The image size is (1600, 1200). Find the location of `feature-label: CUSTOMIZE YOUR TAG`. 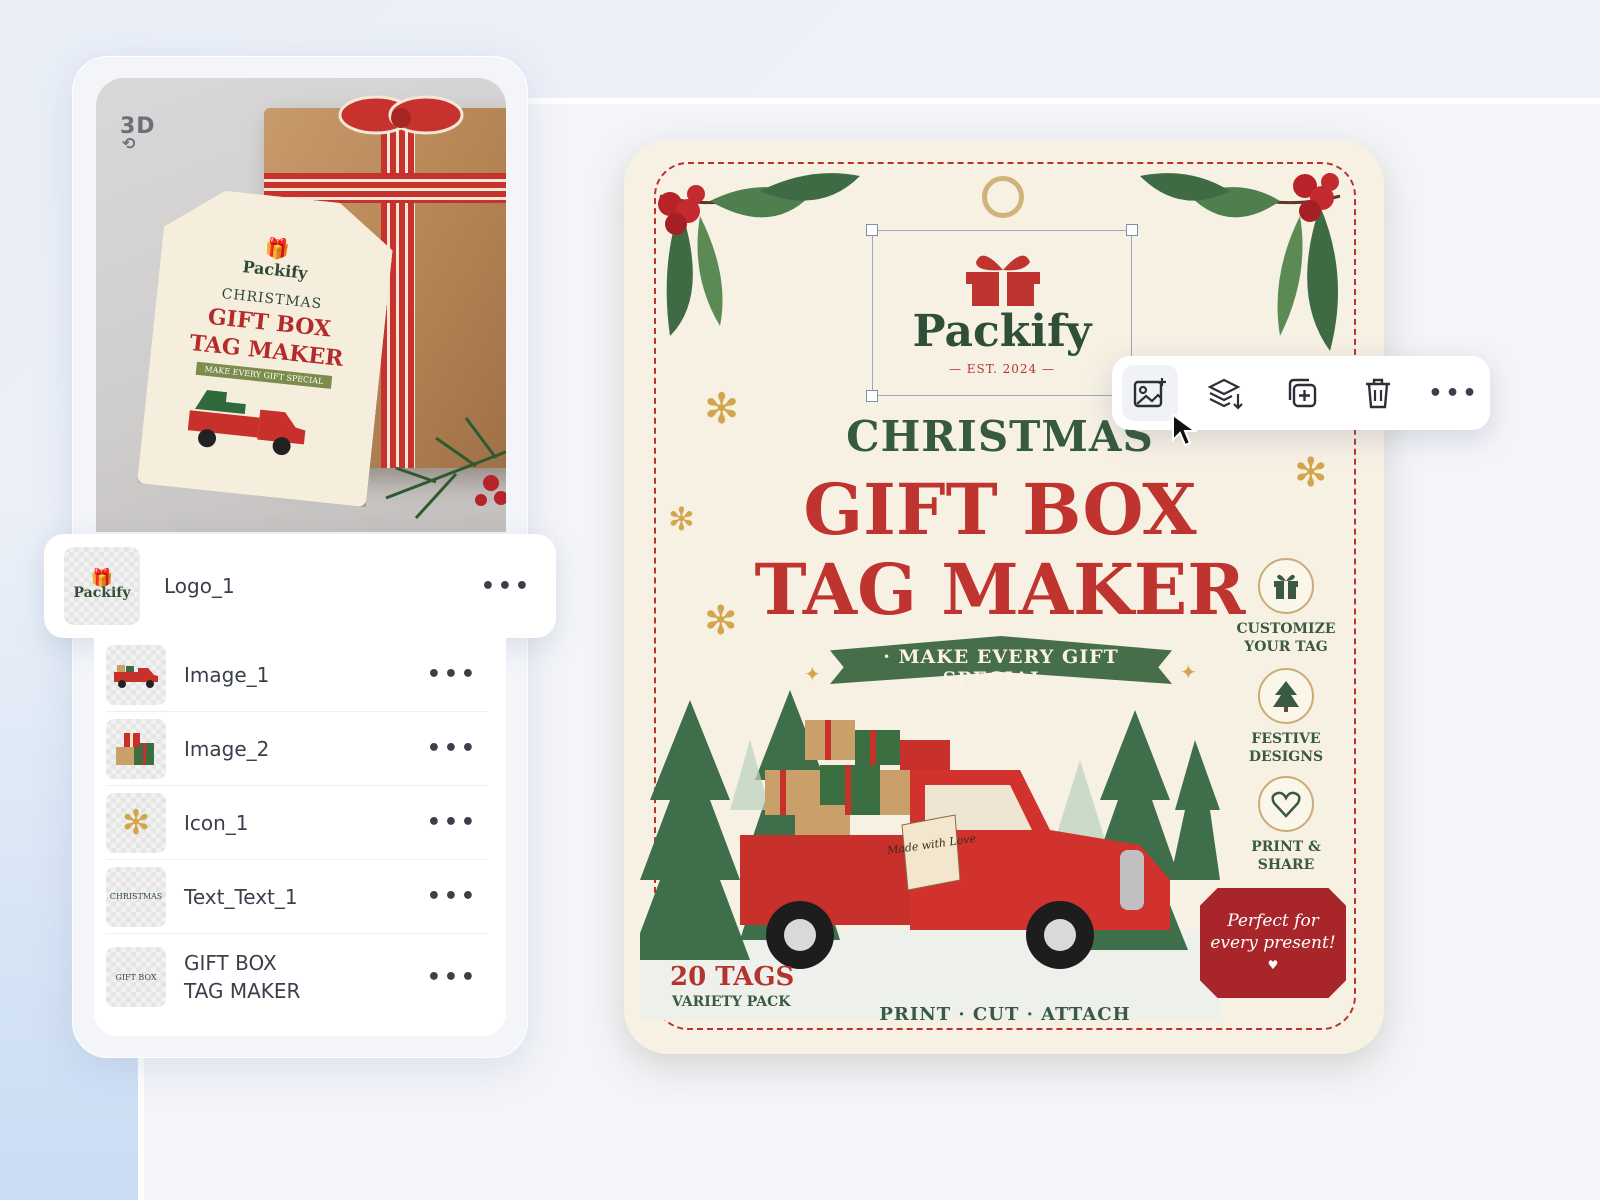

feature-label: CUSTOMIZE YOUR TAG is located at coordinates (1286, 638).